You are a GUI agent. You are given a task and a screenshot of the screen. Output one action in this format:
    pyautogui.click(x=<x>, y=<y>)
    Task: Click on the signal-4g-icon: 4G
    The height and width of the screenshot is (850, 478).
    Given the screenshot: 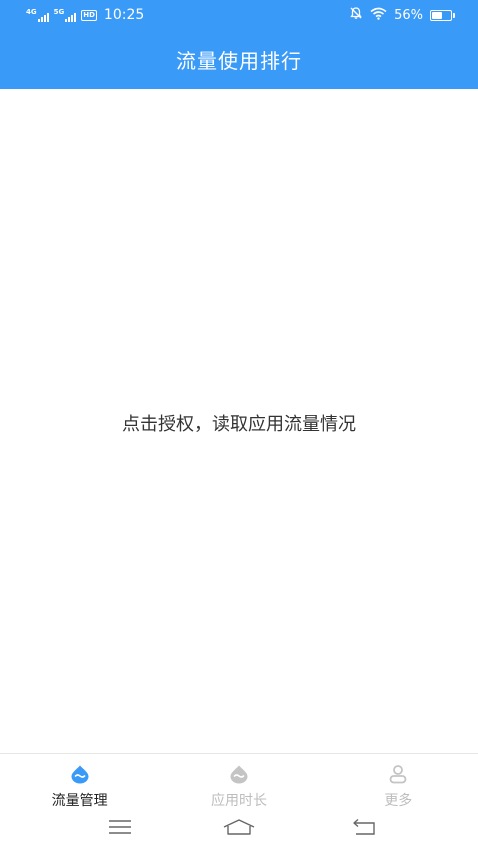 What is the action you would take?
    pyautogui.click(x=37, y=15)
    